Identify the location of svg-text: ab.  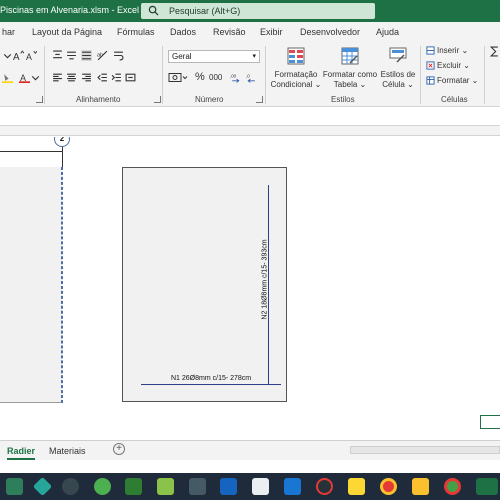
(100, 56).